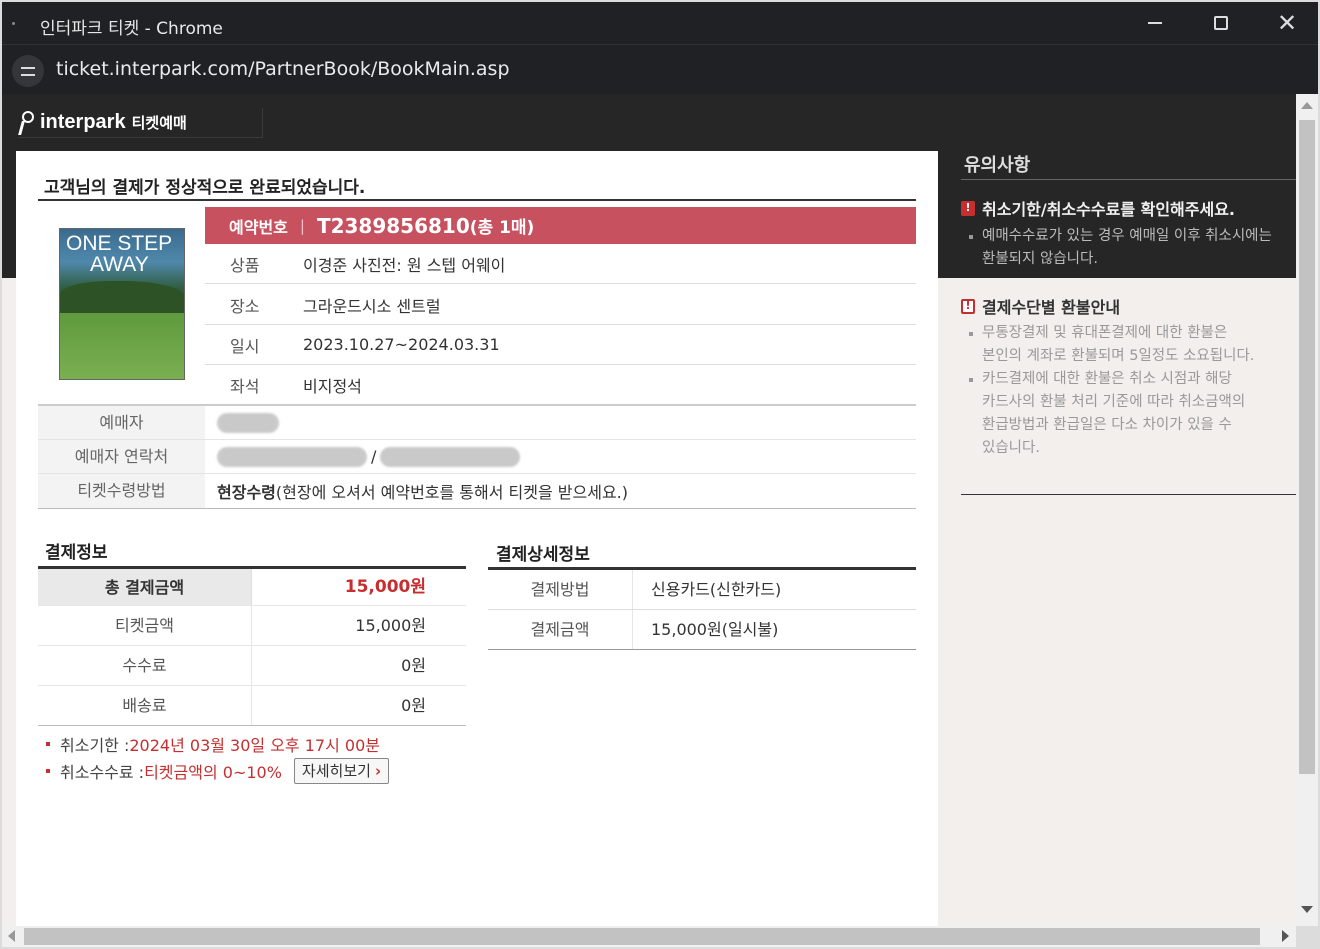 This screenshot has width=1320, height=949. I want to click on cancel-deadline-label: 취소기한 :, so click(95, 745).